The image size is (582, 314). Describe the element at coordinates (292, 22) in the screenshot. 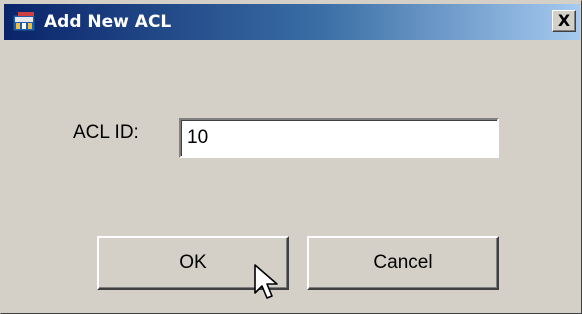

I see `title-bar: Add New ACL X` at that location.